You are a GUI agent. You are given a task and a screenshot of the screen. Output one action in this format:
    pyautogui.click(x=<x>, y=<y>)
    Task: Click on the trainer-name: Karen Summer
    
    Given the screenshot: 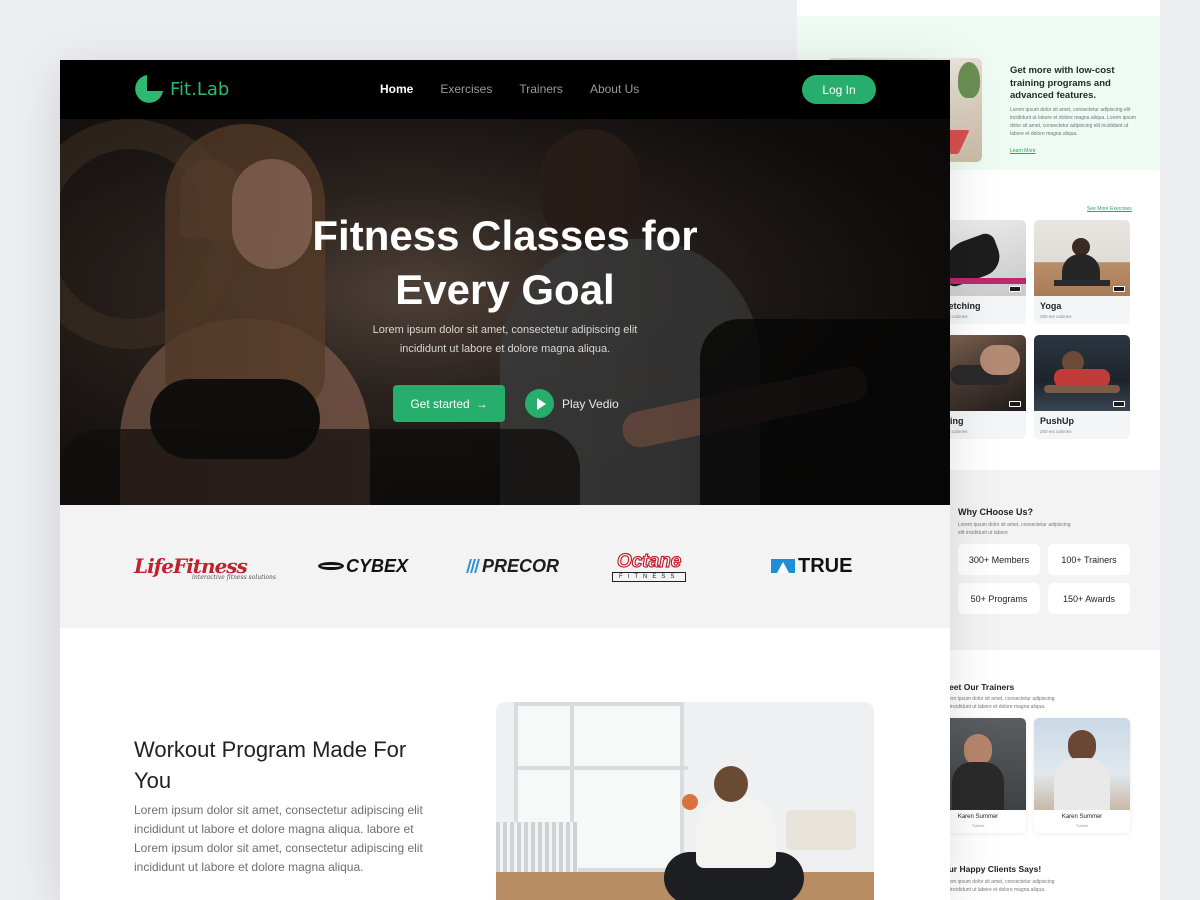 What is the action you would take?
    pyautogui.click(x=1082, y=817)
    